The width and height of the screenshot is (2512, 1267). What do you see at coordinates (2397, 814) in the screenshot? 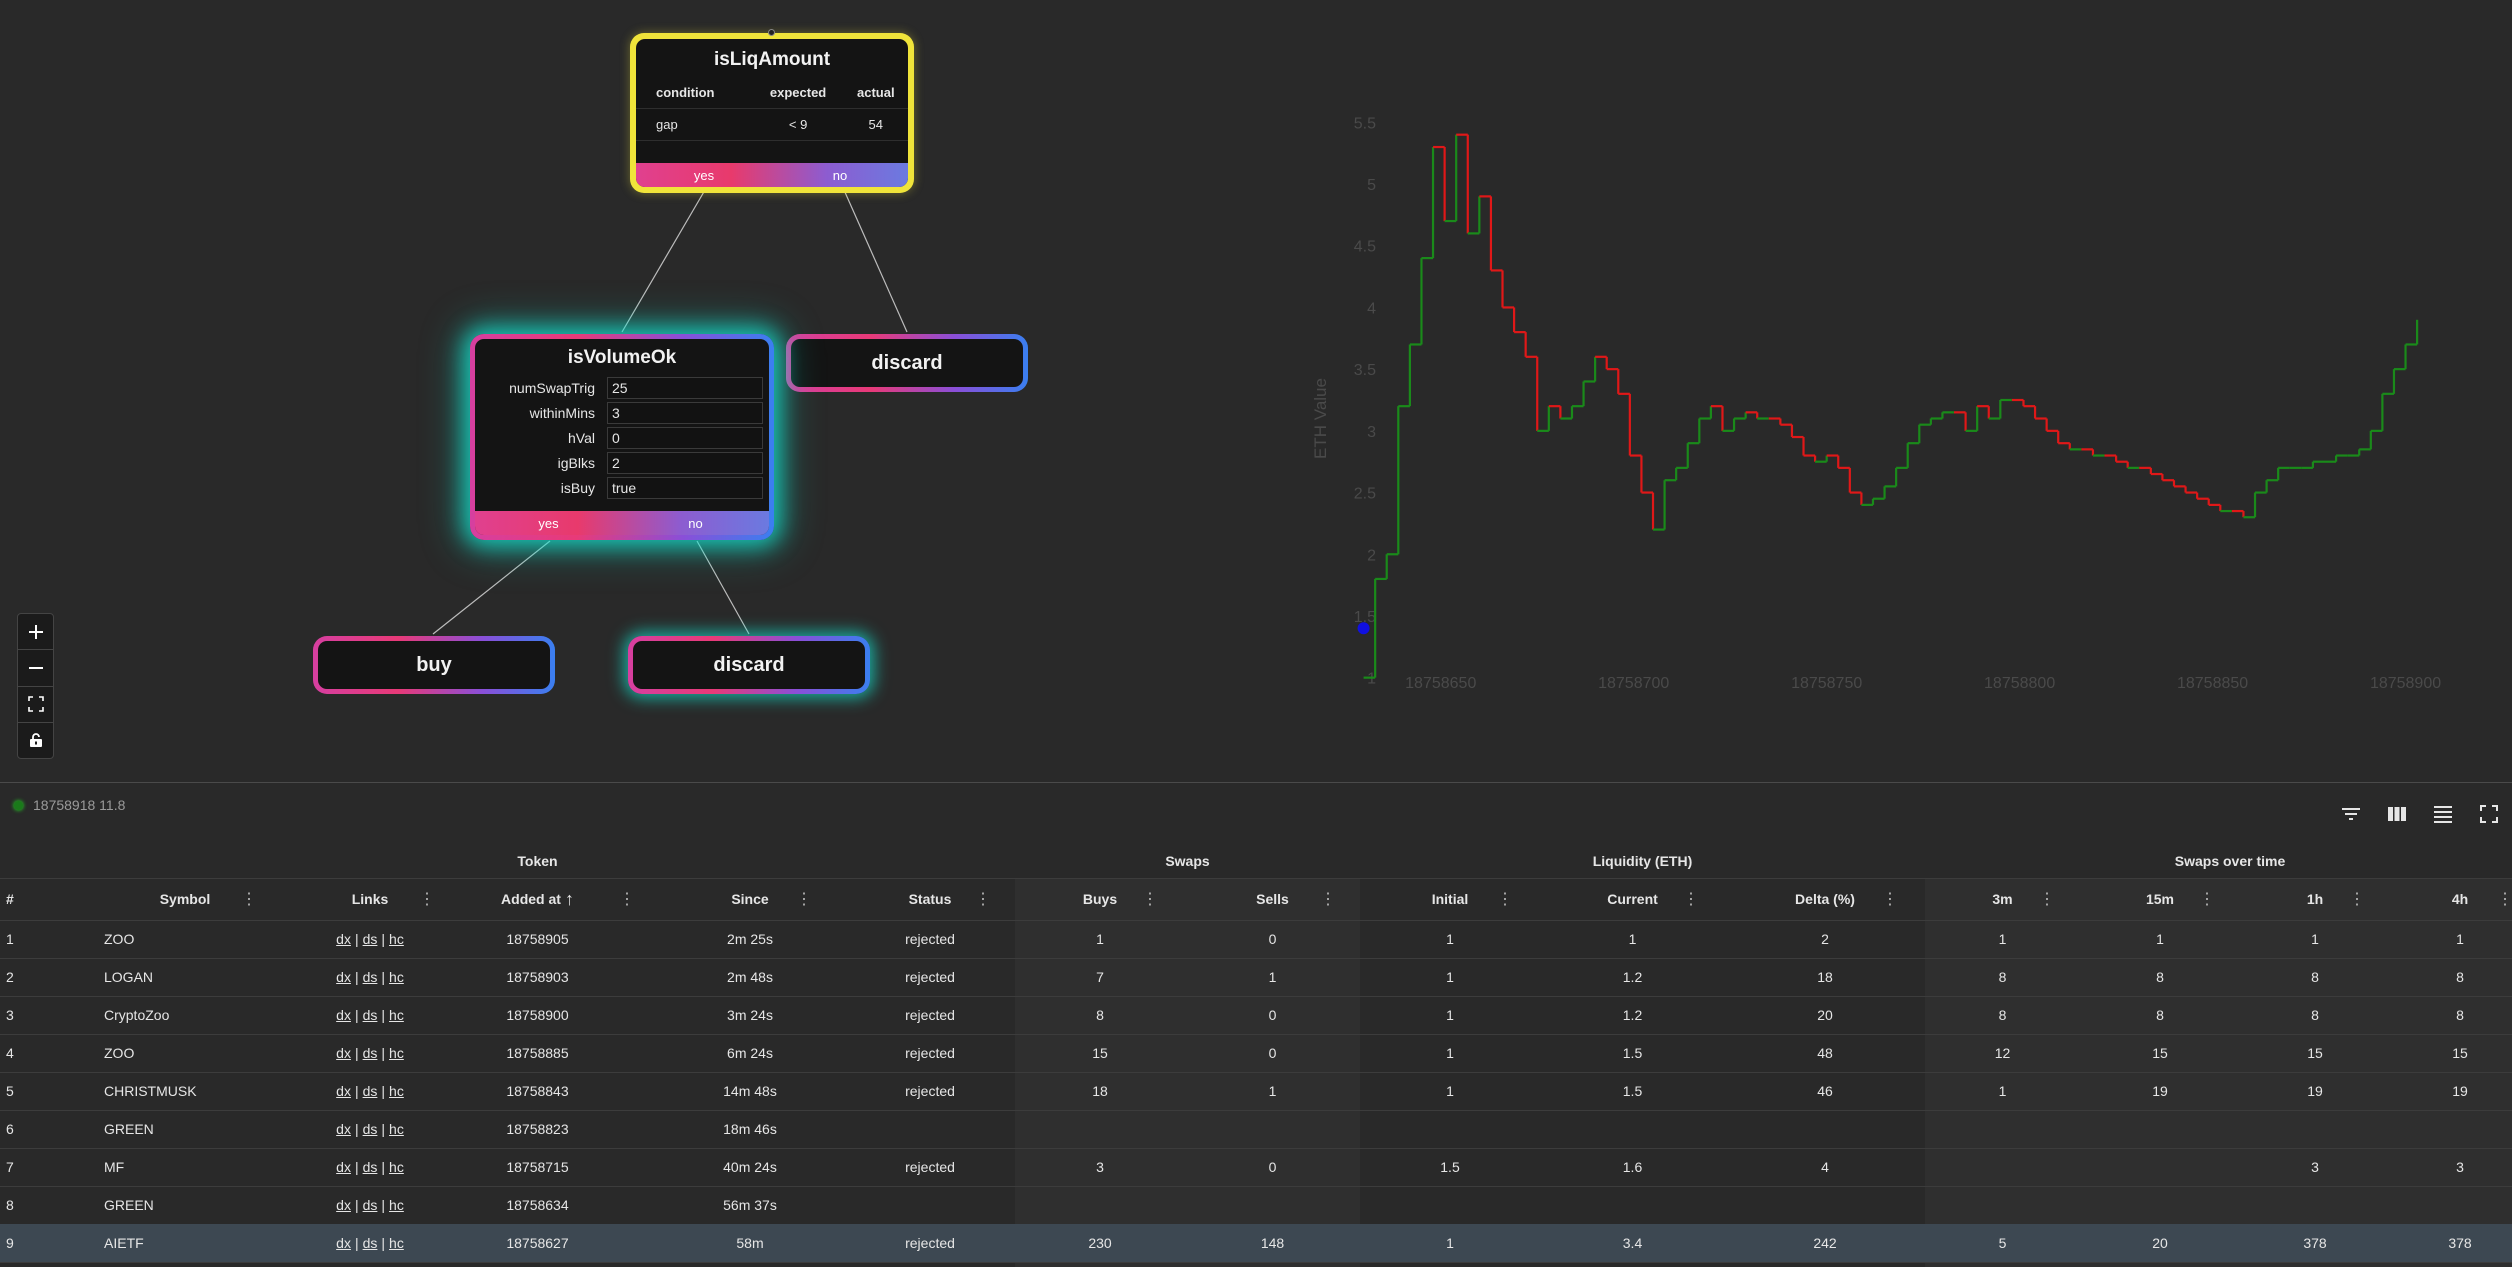
I see `columns-button` at bounding box center [2397, 814].